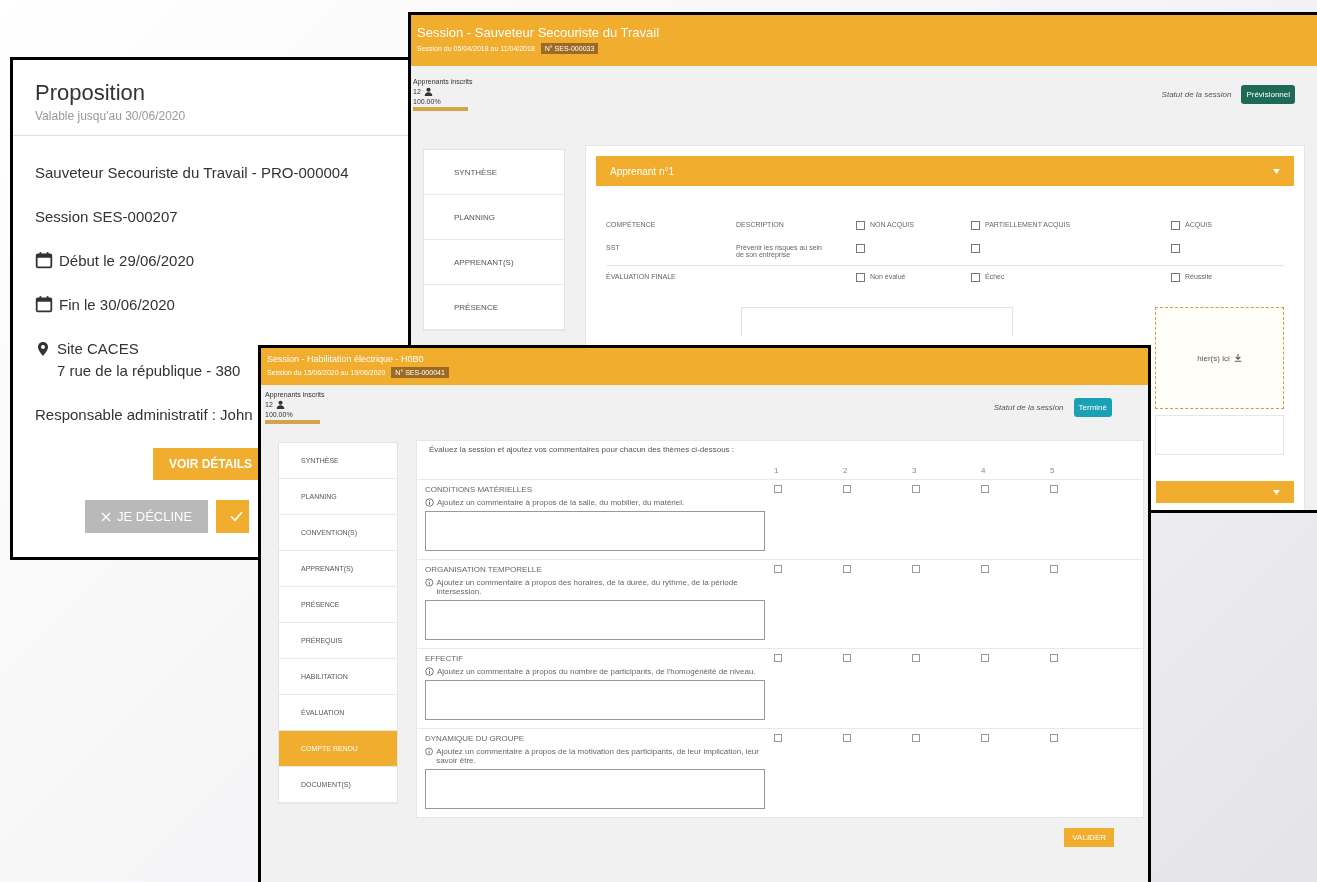  Describe the element at coordinates (144, 414) in the screenshot. I see `detail-text: Responsable administratif : John` at that location.